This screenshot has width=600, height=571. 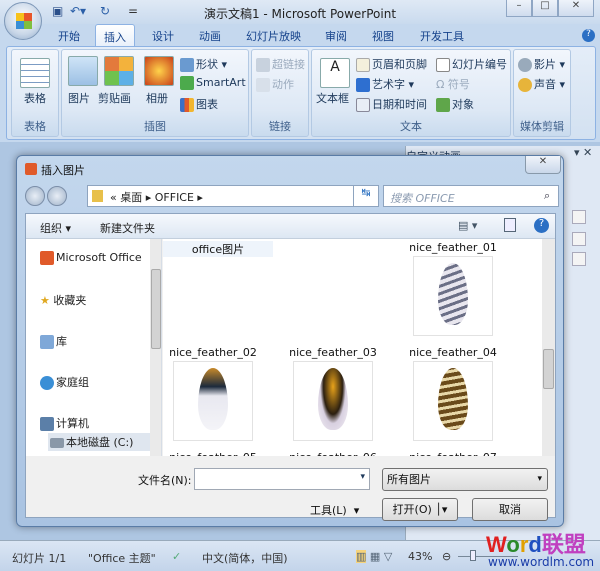 What do you see at coordinates (218, 249) in the screenshot?
I see `folder-item: office图片` at bounding box center [218, 249].